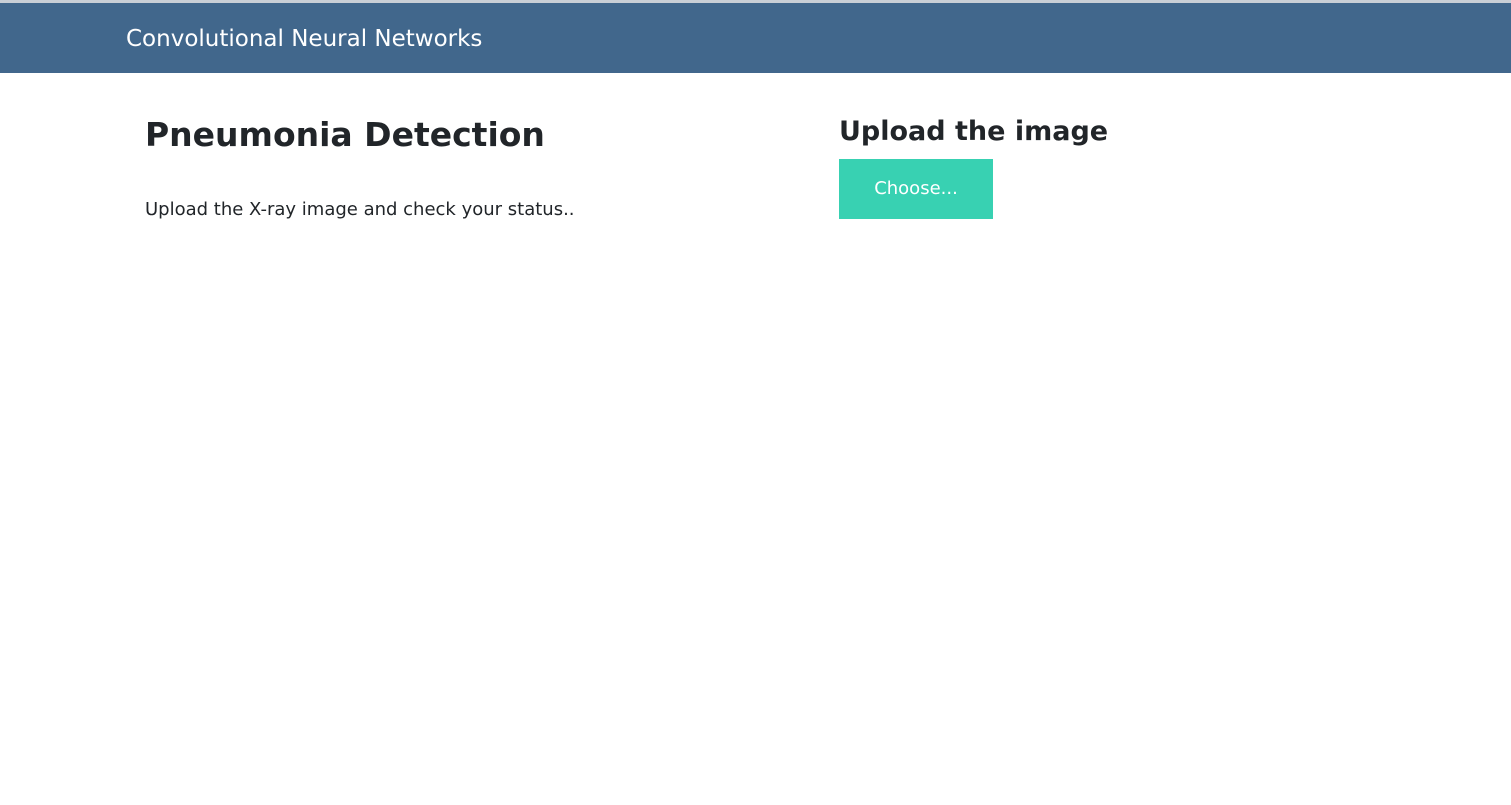  I want to click on navbar: Convolutional Neural Networks, so click(755, 38).